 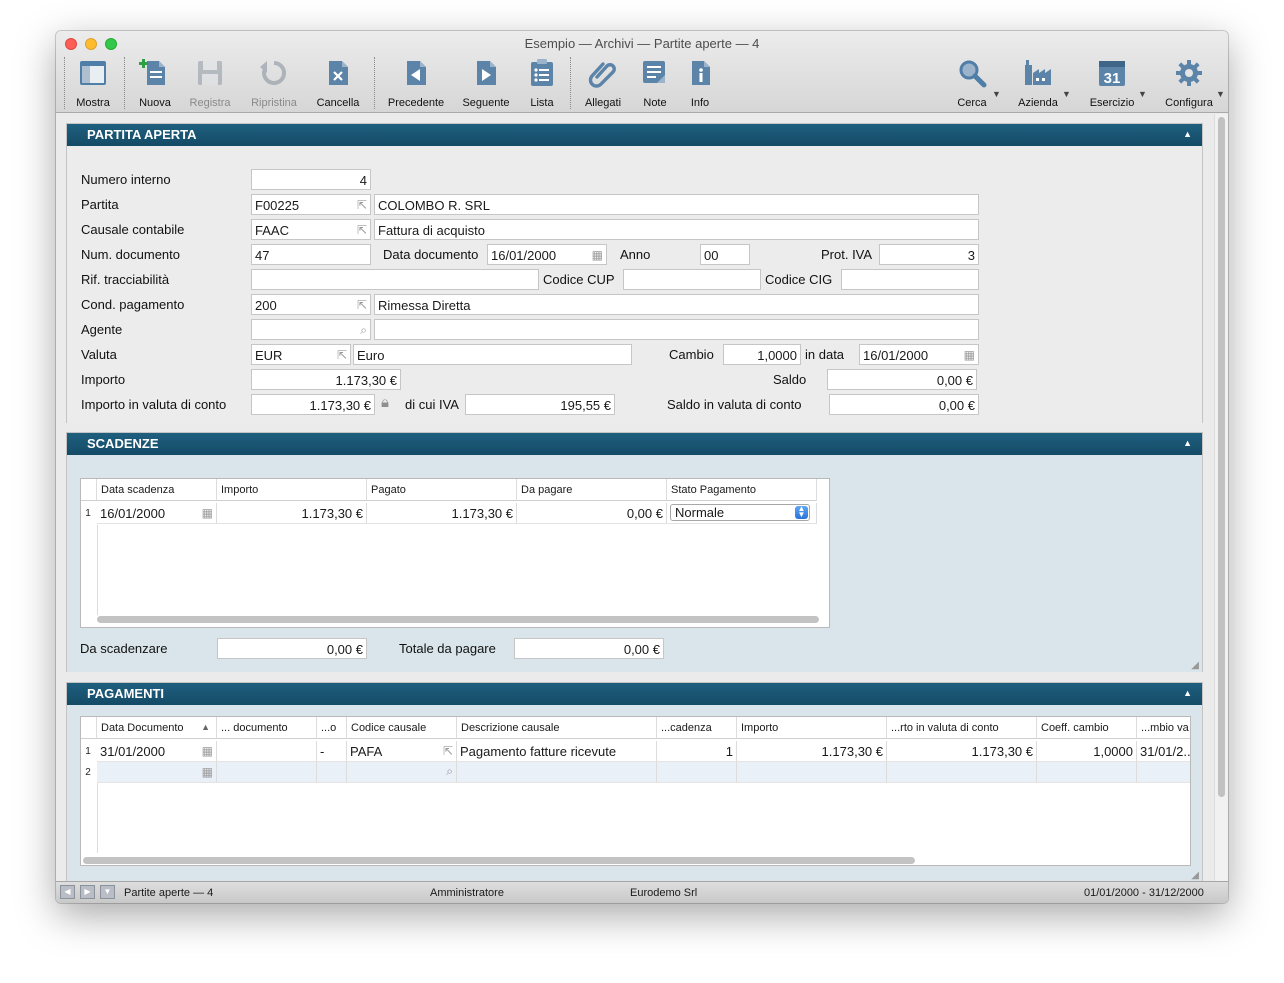 What do you see at coordinates (634, 694) in the screenshot?
I see `pagamenti-header: PAGAMENTI ▲` at bounding box center [634, 694].